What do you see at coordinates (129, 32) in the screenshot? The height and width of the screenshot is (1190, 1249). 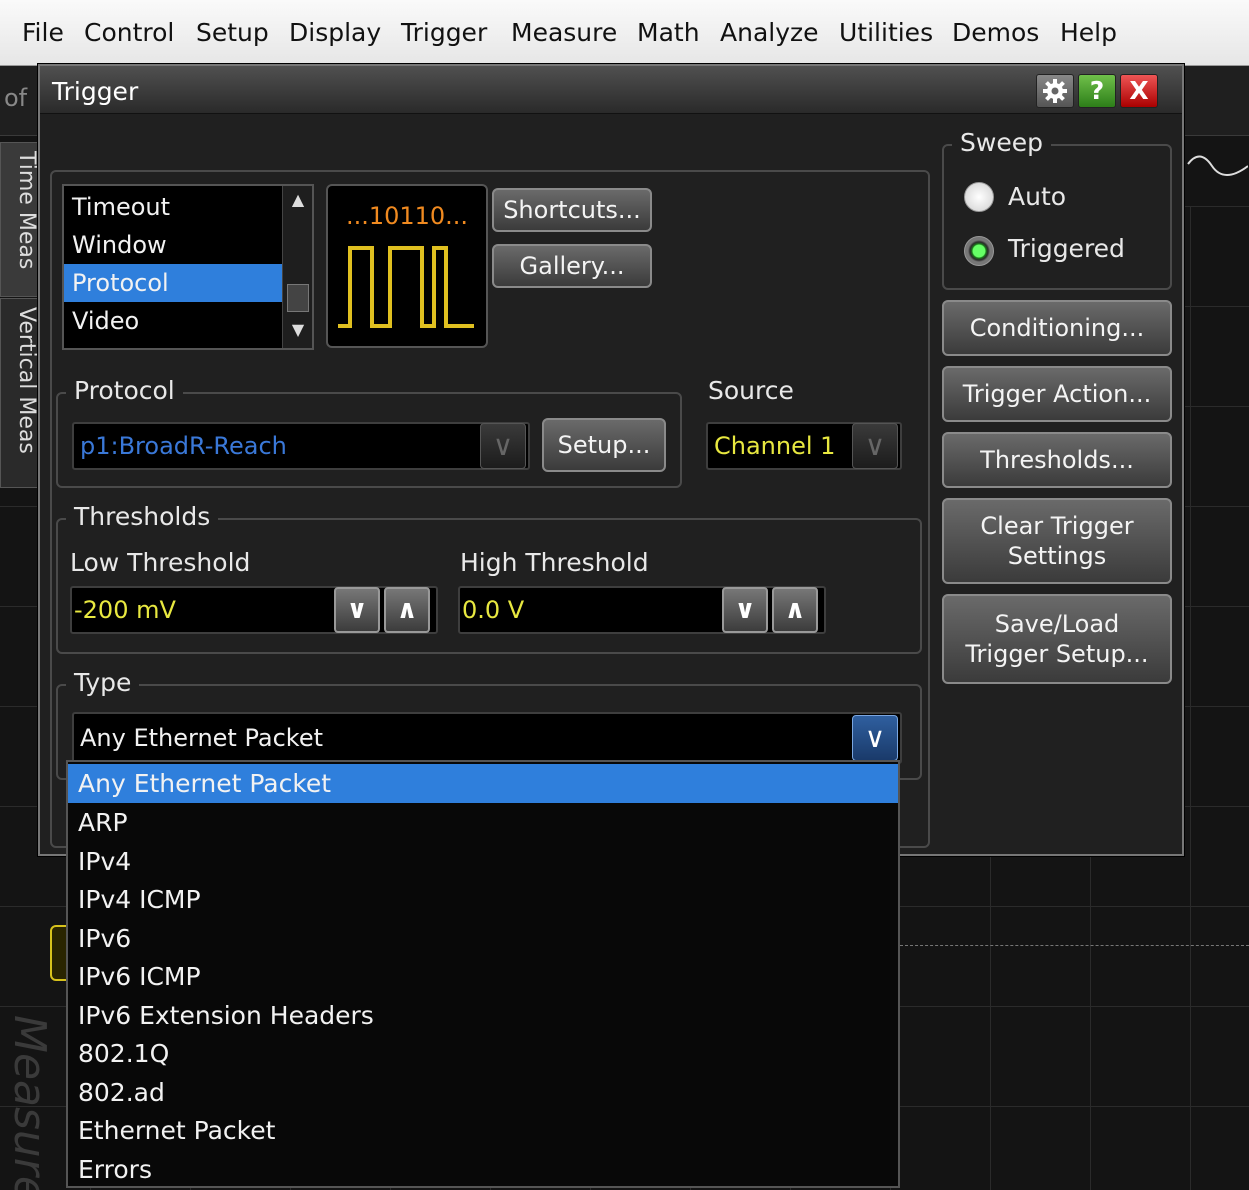 I see `menu-control: Control` at bounding box center [129, 32].